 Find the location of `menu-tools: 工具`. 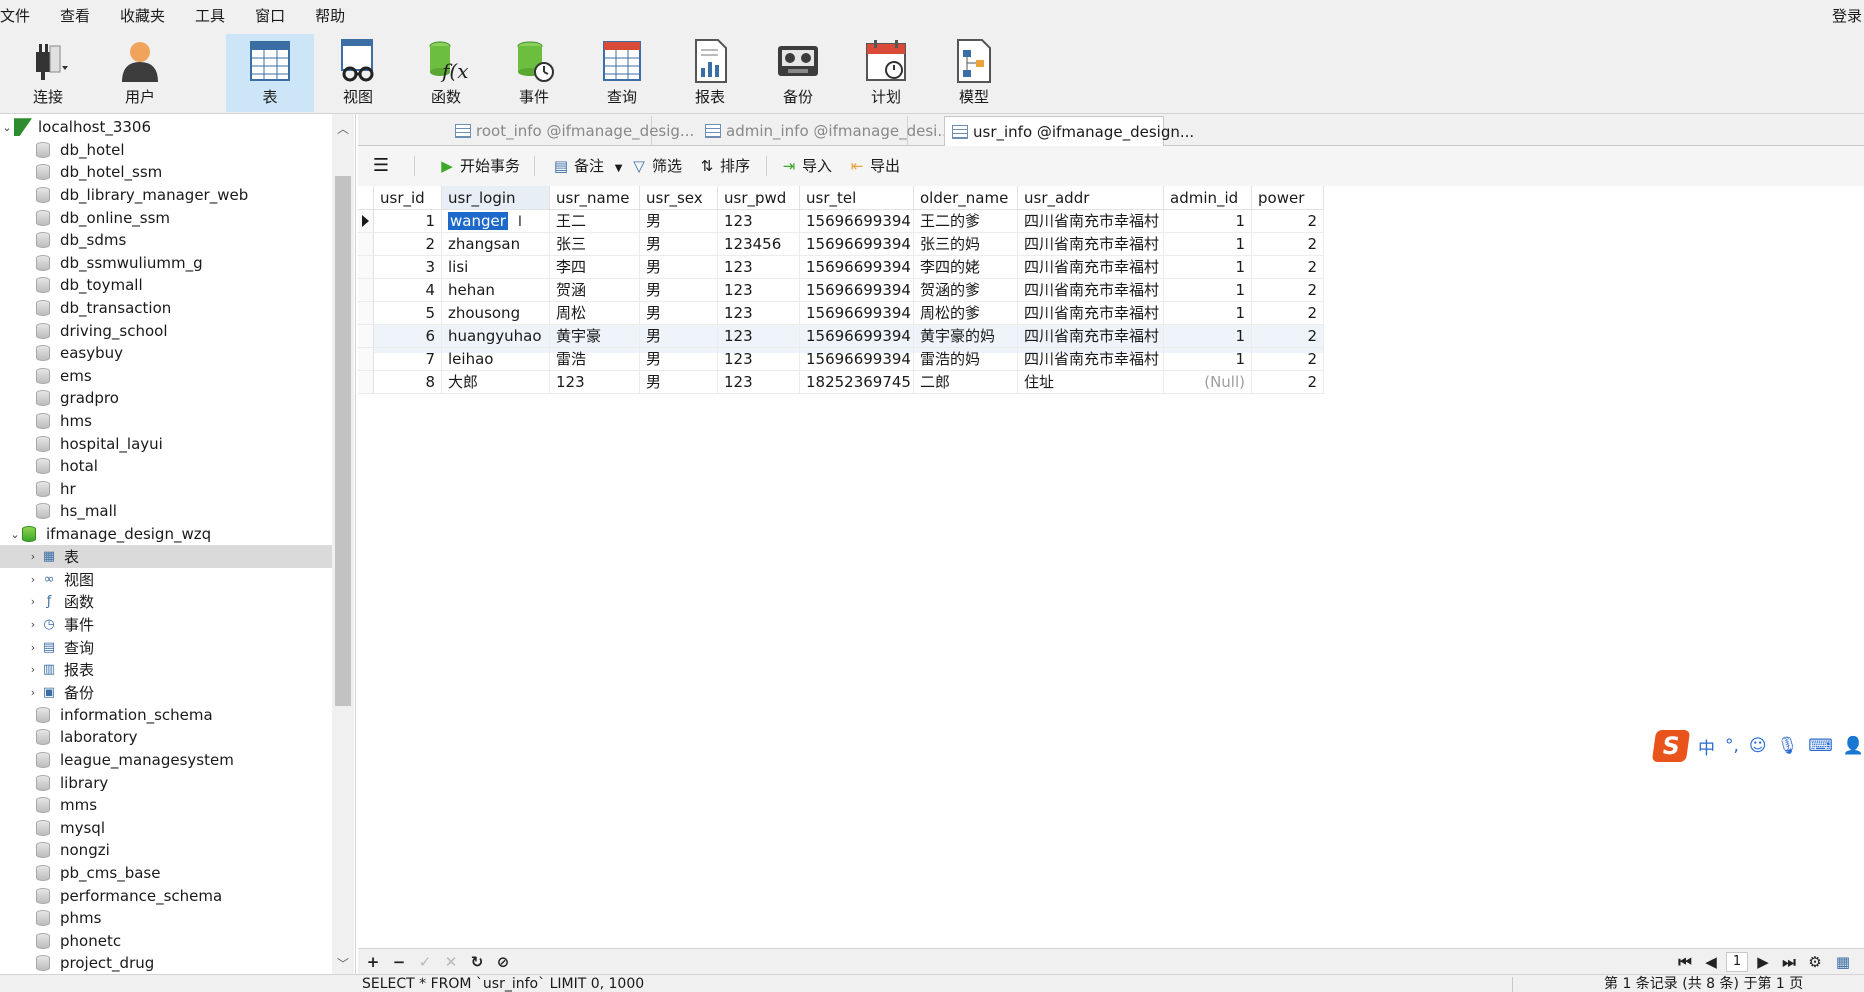

menu-tools: 工具 is located at coordinates (210, 16).